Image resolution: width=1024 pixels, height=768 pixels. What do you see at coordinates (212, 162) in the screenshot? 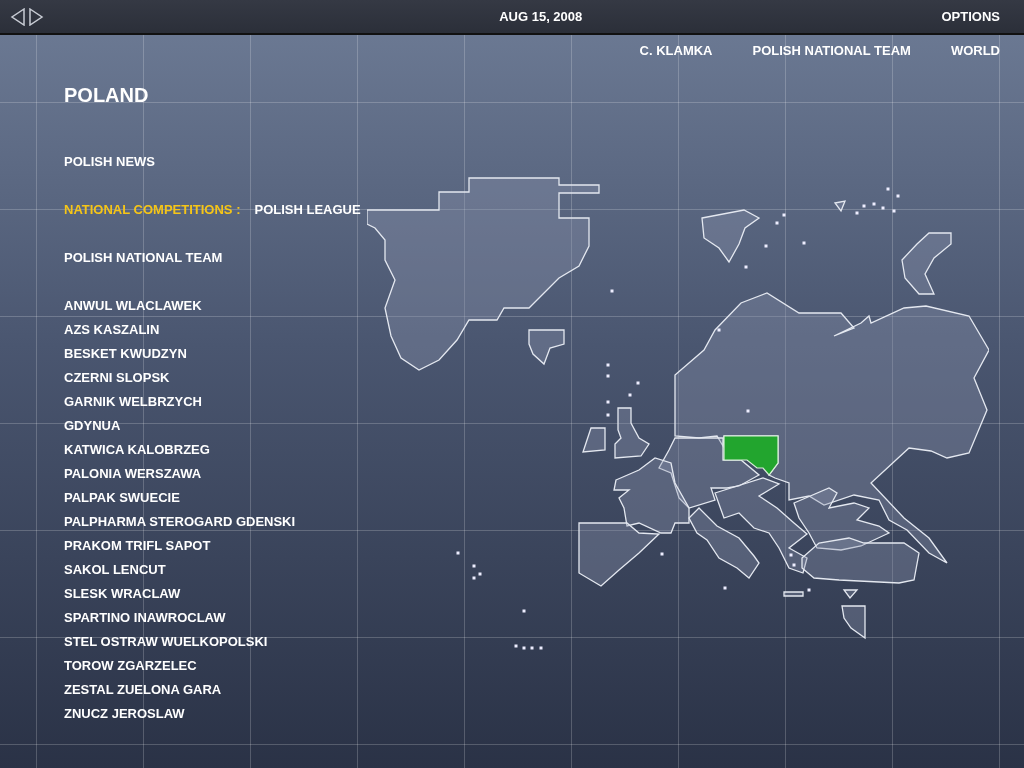
I see `news-link: POLISH NEWS` at bounding box center [212, 162].